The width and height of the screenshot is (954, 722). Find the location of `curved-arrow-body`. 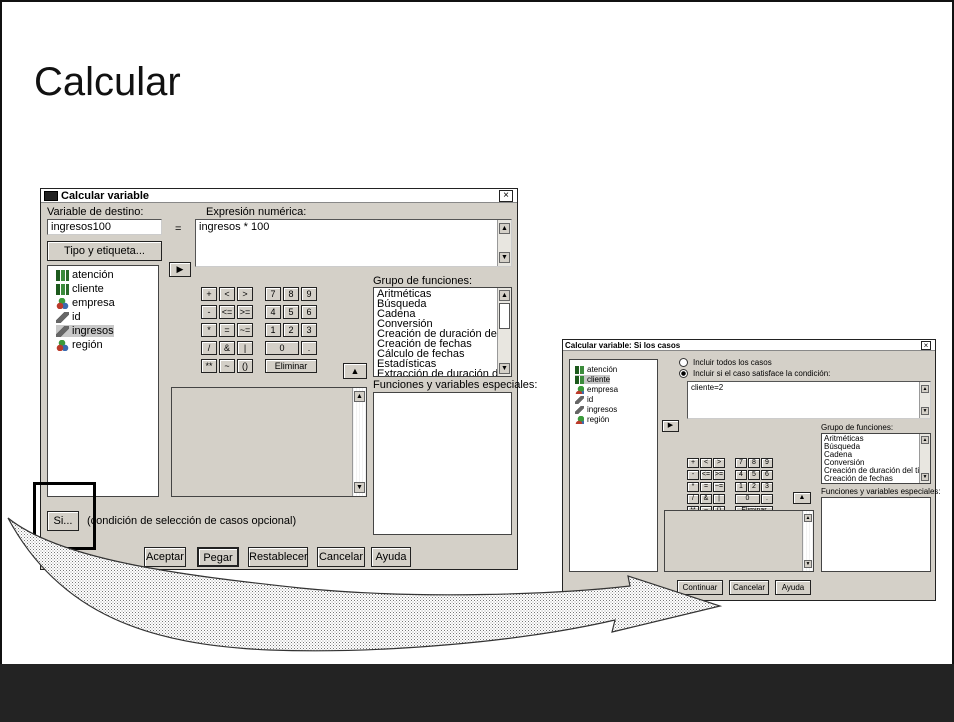

curved-arrow-body is located at coordinates (365, 584).